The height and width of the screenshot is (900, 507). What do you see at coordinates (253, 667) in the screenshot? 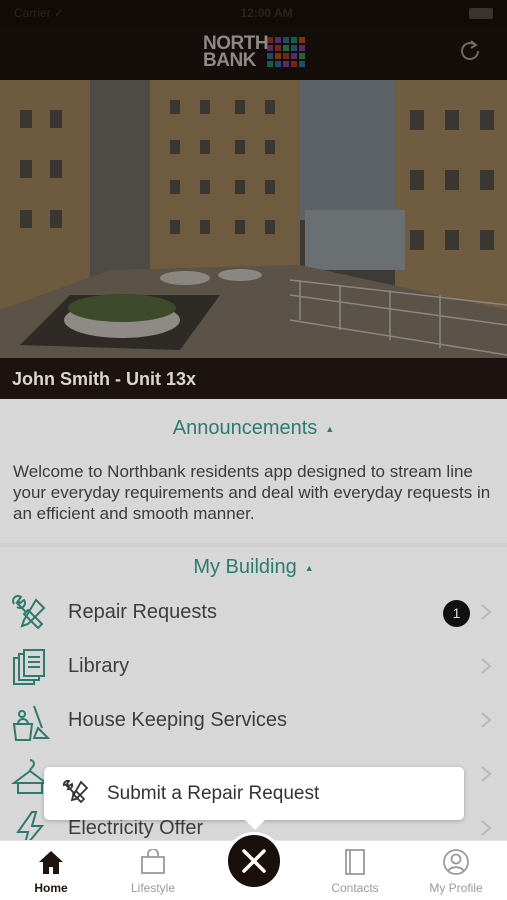
I see `list-item-library: Library` at bounding box center [253, 667].